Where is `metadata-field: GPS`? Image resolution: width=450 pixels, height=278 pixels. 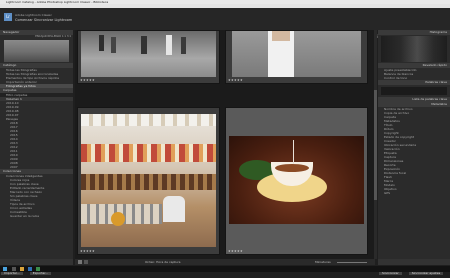
metadata-field: GPS is located at coordinates (387, 193).